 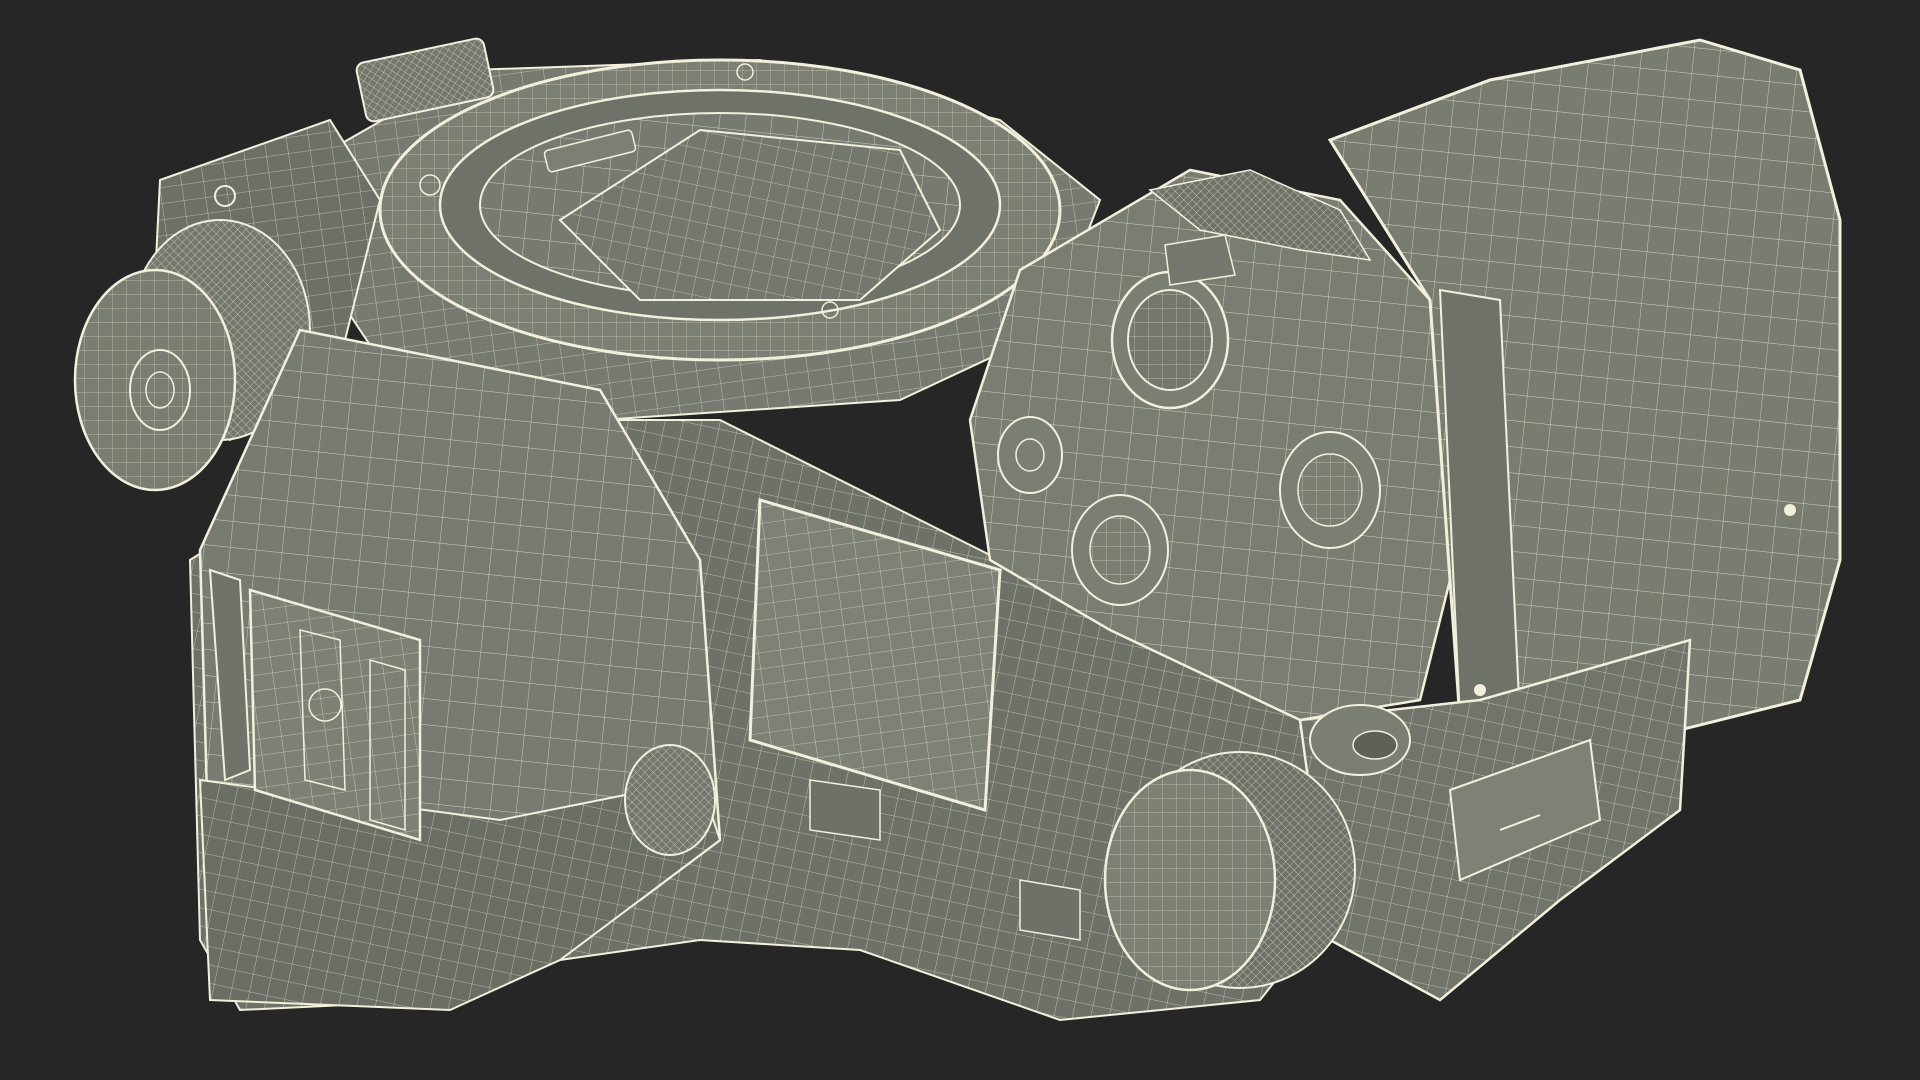 I want to click on button-small-right, so click(x=1330, y=490).